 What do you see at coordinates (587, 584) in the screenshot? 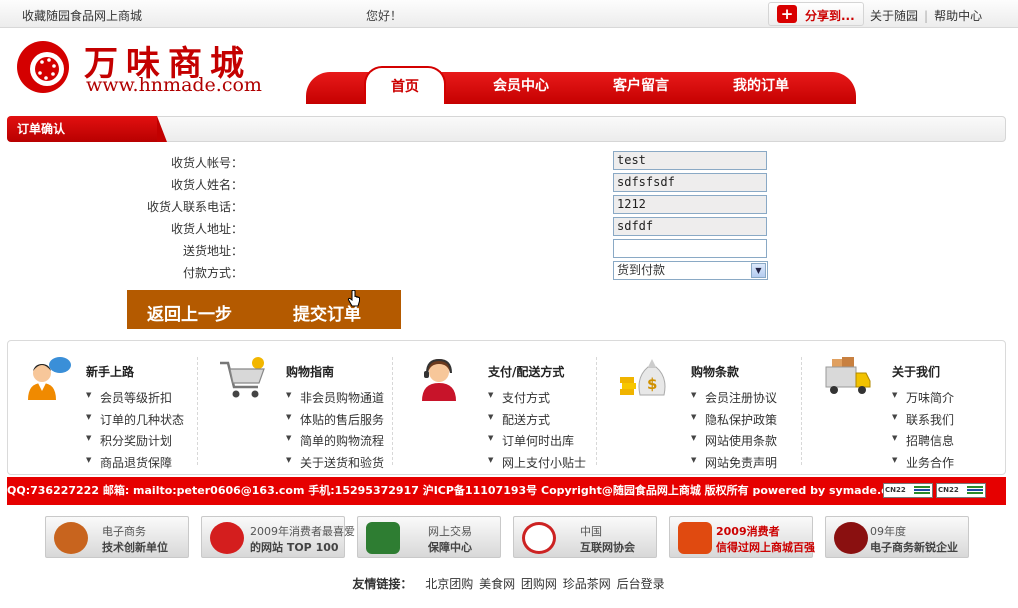
I see `friend-link: 珍品茶网` at bounding box center [587, 584].